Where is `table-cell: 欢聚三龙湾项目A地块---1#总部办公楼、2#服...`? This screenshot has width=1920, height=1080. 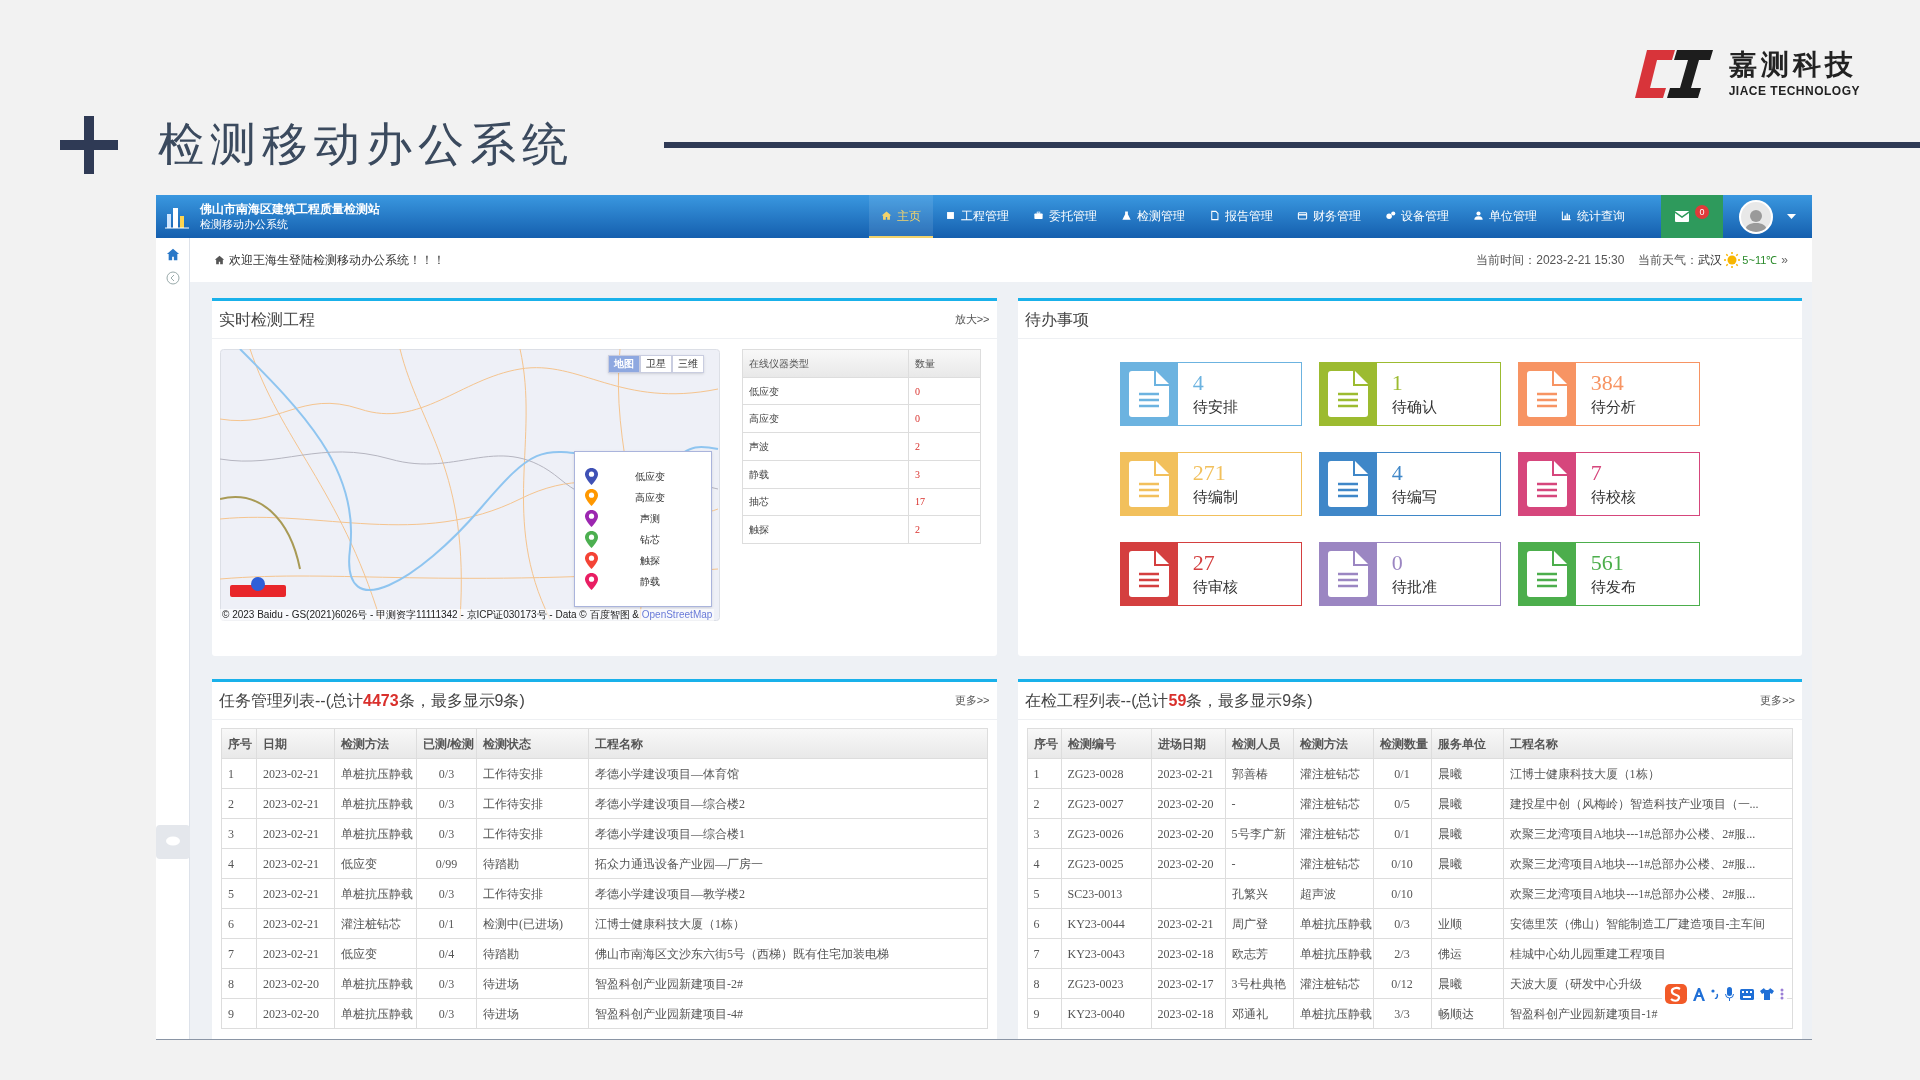 table-cell: 欢聚三龙湾项目A地块---1#总部办公楼、2#服... is located at coordinates (1648, 893).